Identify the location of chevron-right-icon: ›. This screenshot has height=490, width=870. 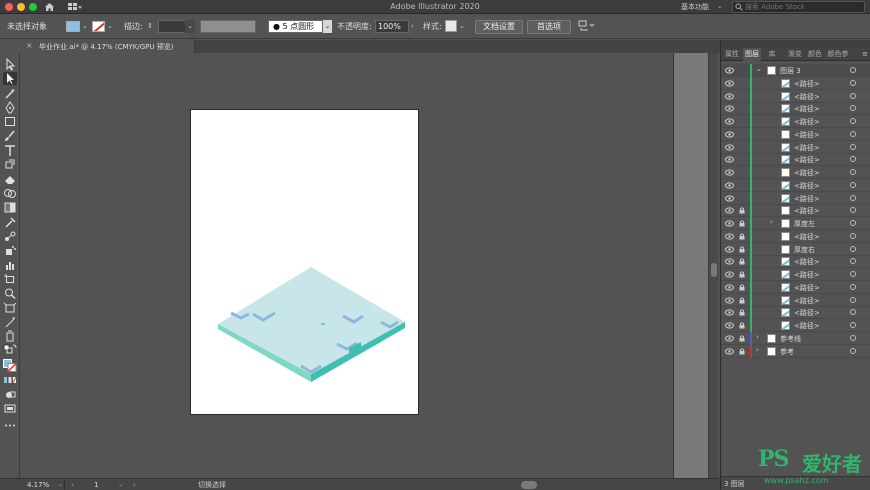
(757, 337).